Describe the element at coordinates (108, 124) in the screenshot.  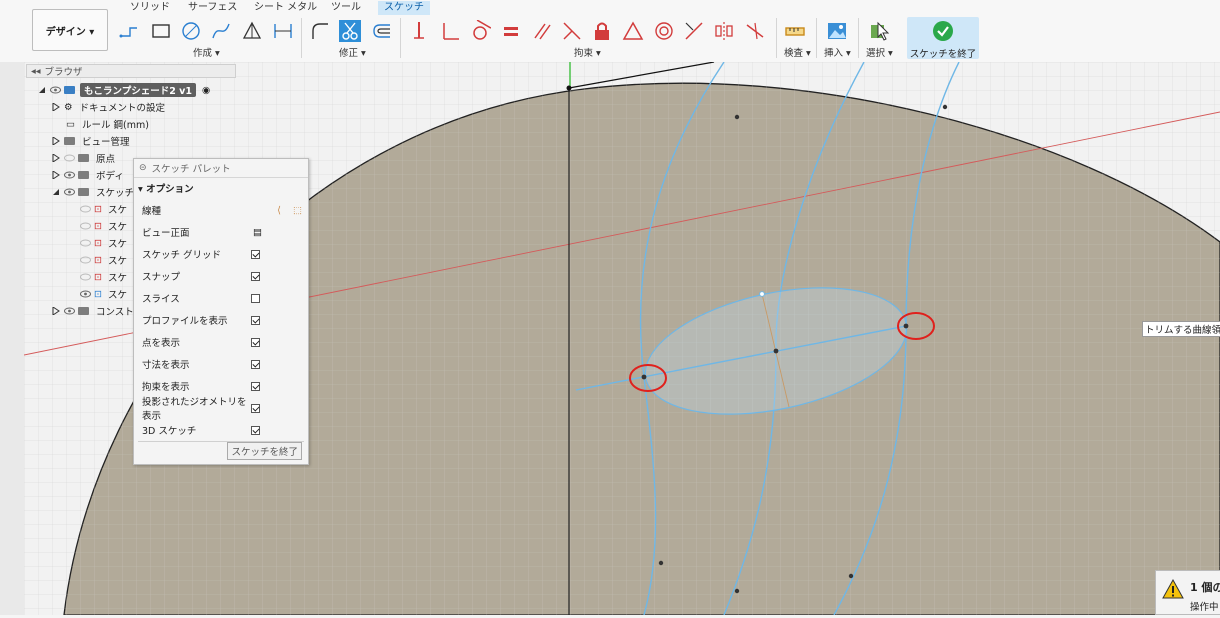
I see `tree-item-units: ▭ ルール 鋼(mm)` at that location.